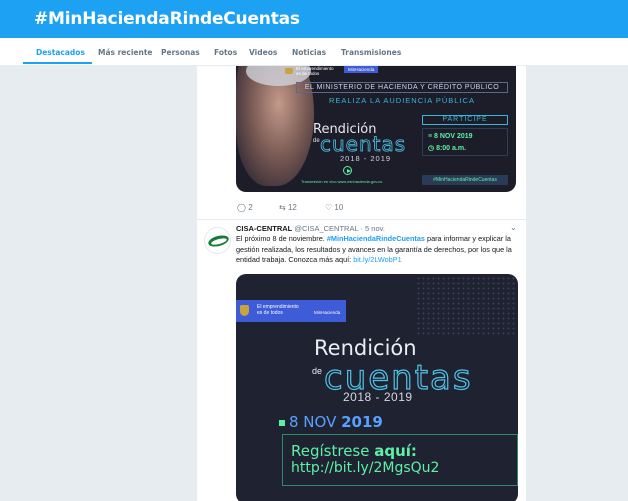  What do you see at coordinates (376, 238) in the screenshot?
I see `hashtag-link: #MinHaciendaRindeCuentas` at bounding box center [376, 238].